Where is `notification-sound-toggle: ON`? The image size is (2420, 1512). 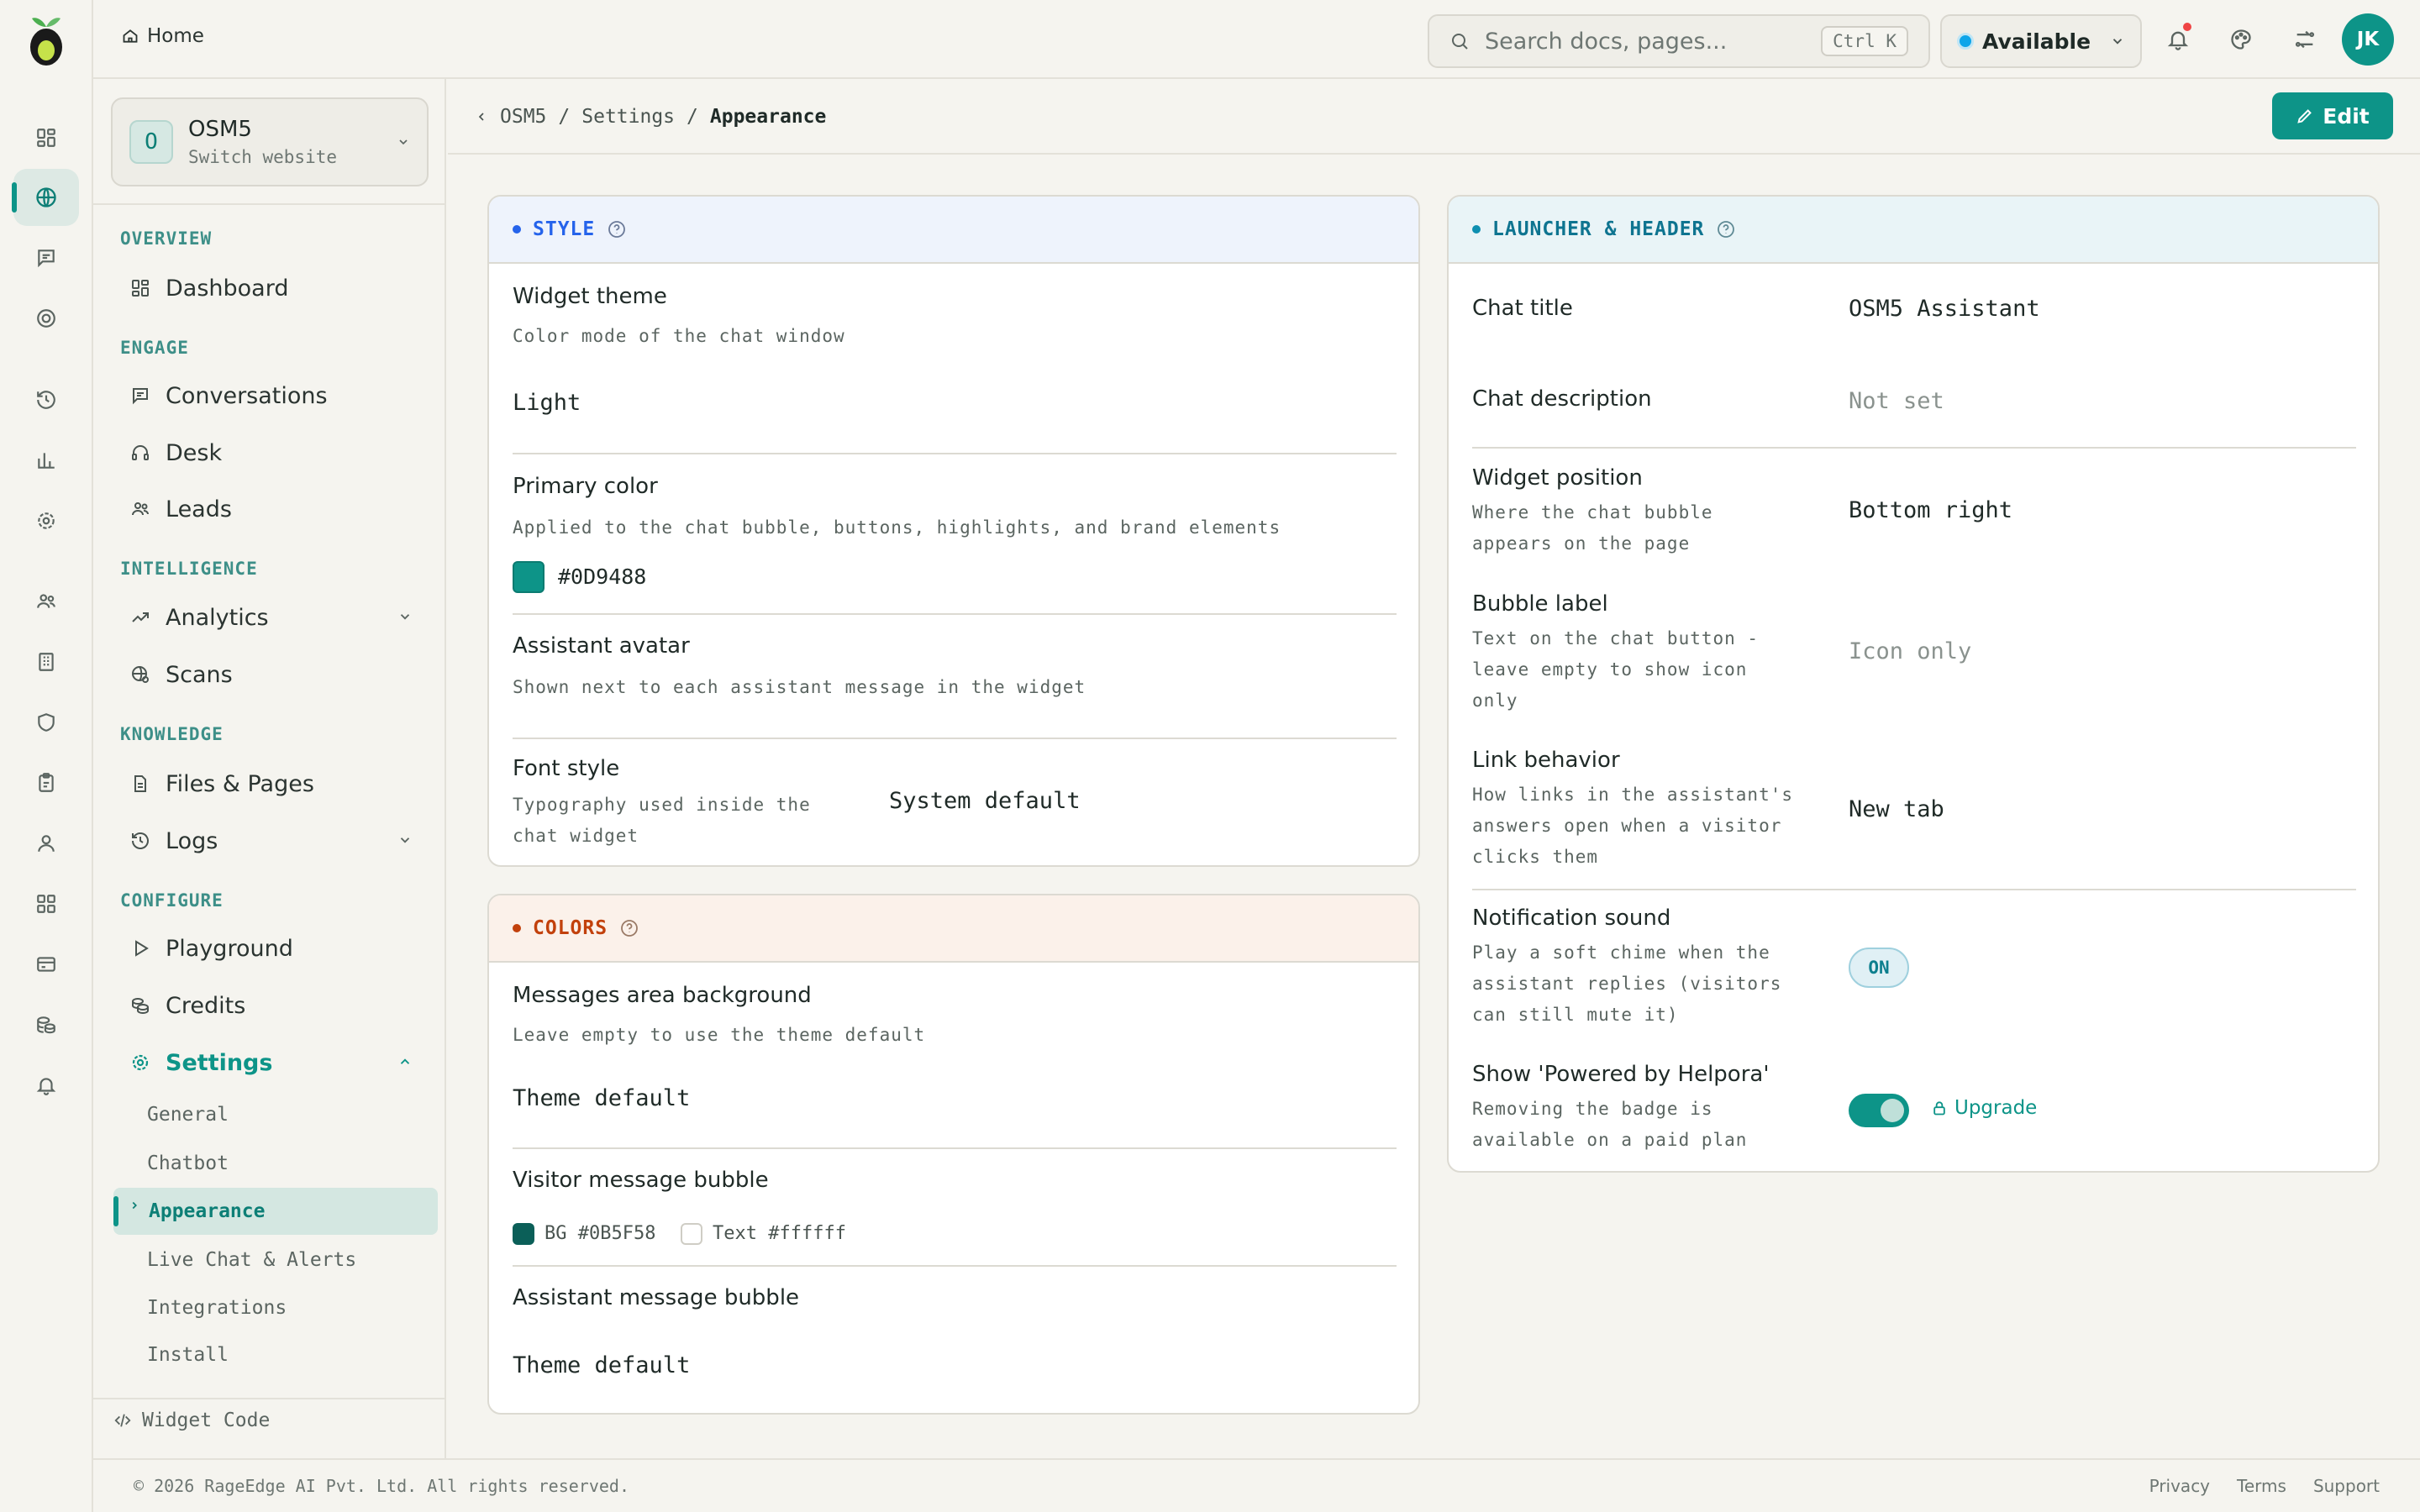 notification-sound-toggle: ON is located at coordinates (1879, 968).